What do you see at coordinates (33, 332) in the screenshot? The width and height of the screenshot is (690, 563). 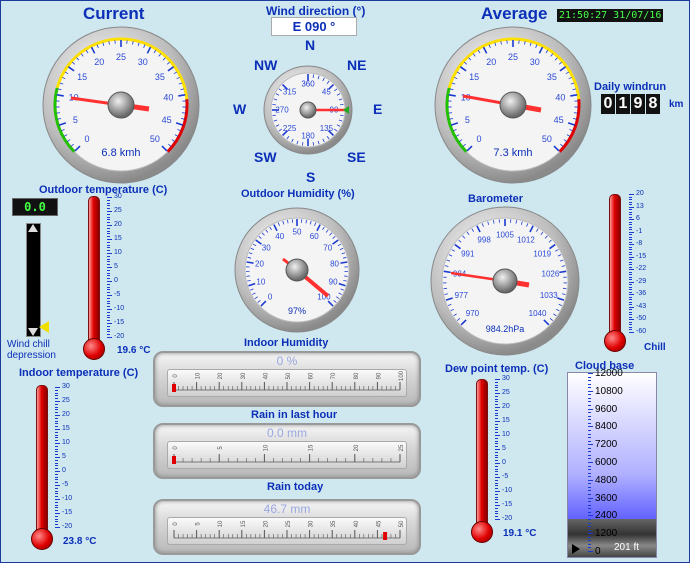 I see `slider-down-arrow` at bounding box center [33, 332].